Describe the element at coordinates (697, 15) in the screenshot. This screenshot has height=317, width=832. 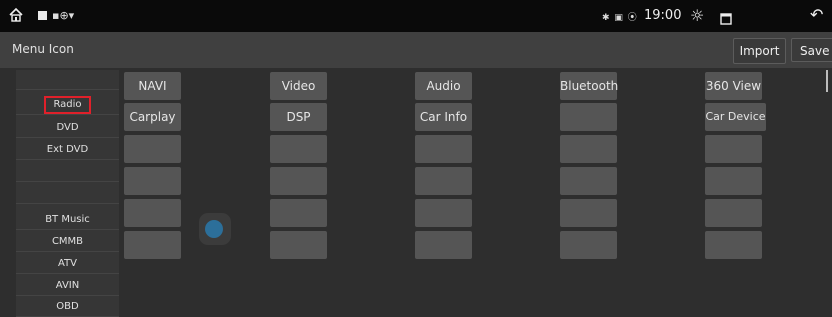
I see `brightness-icon: ☼` at that location.